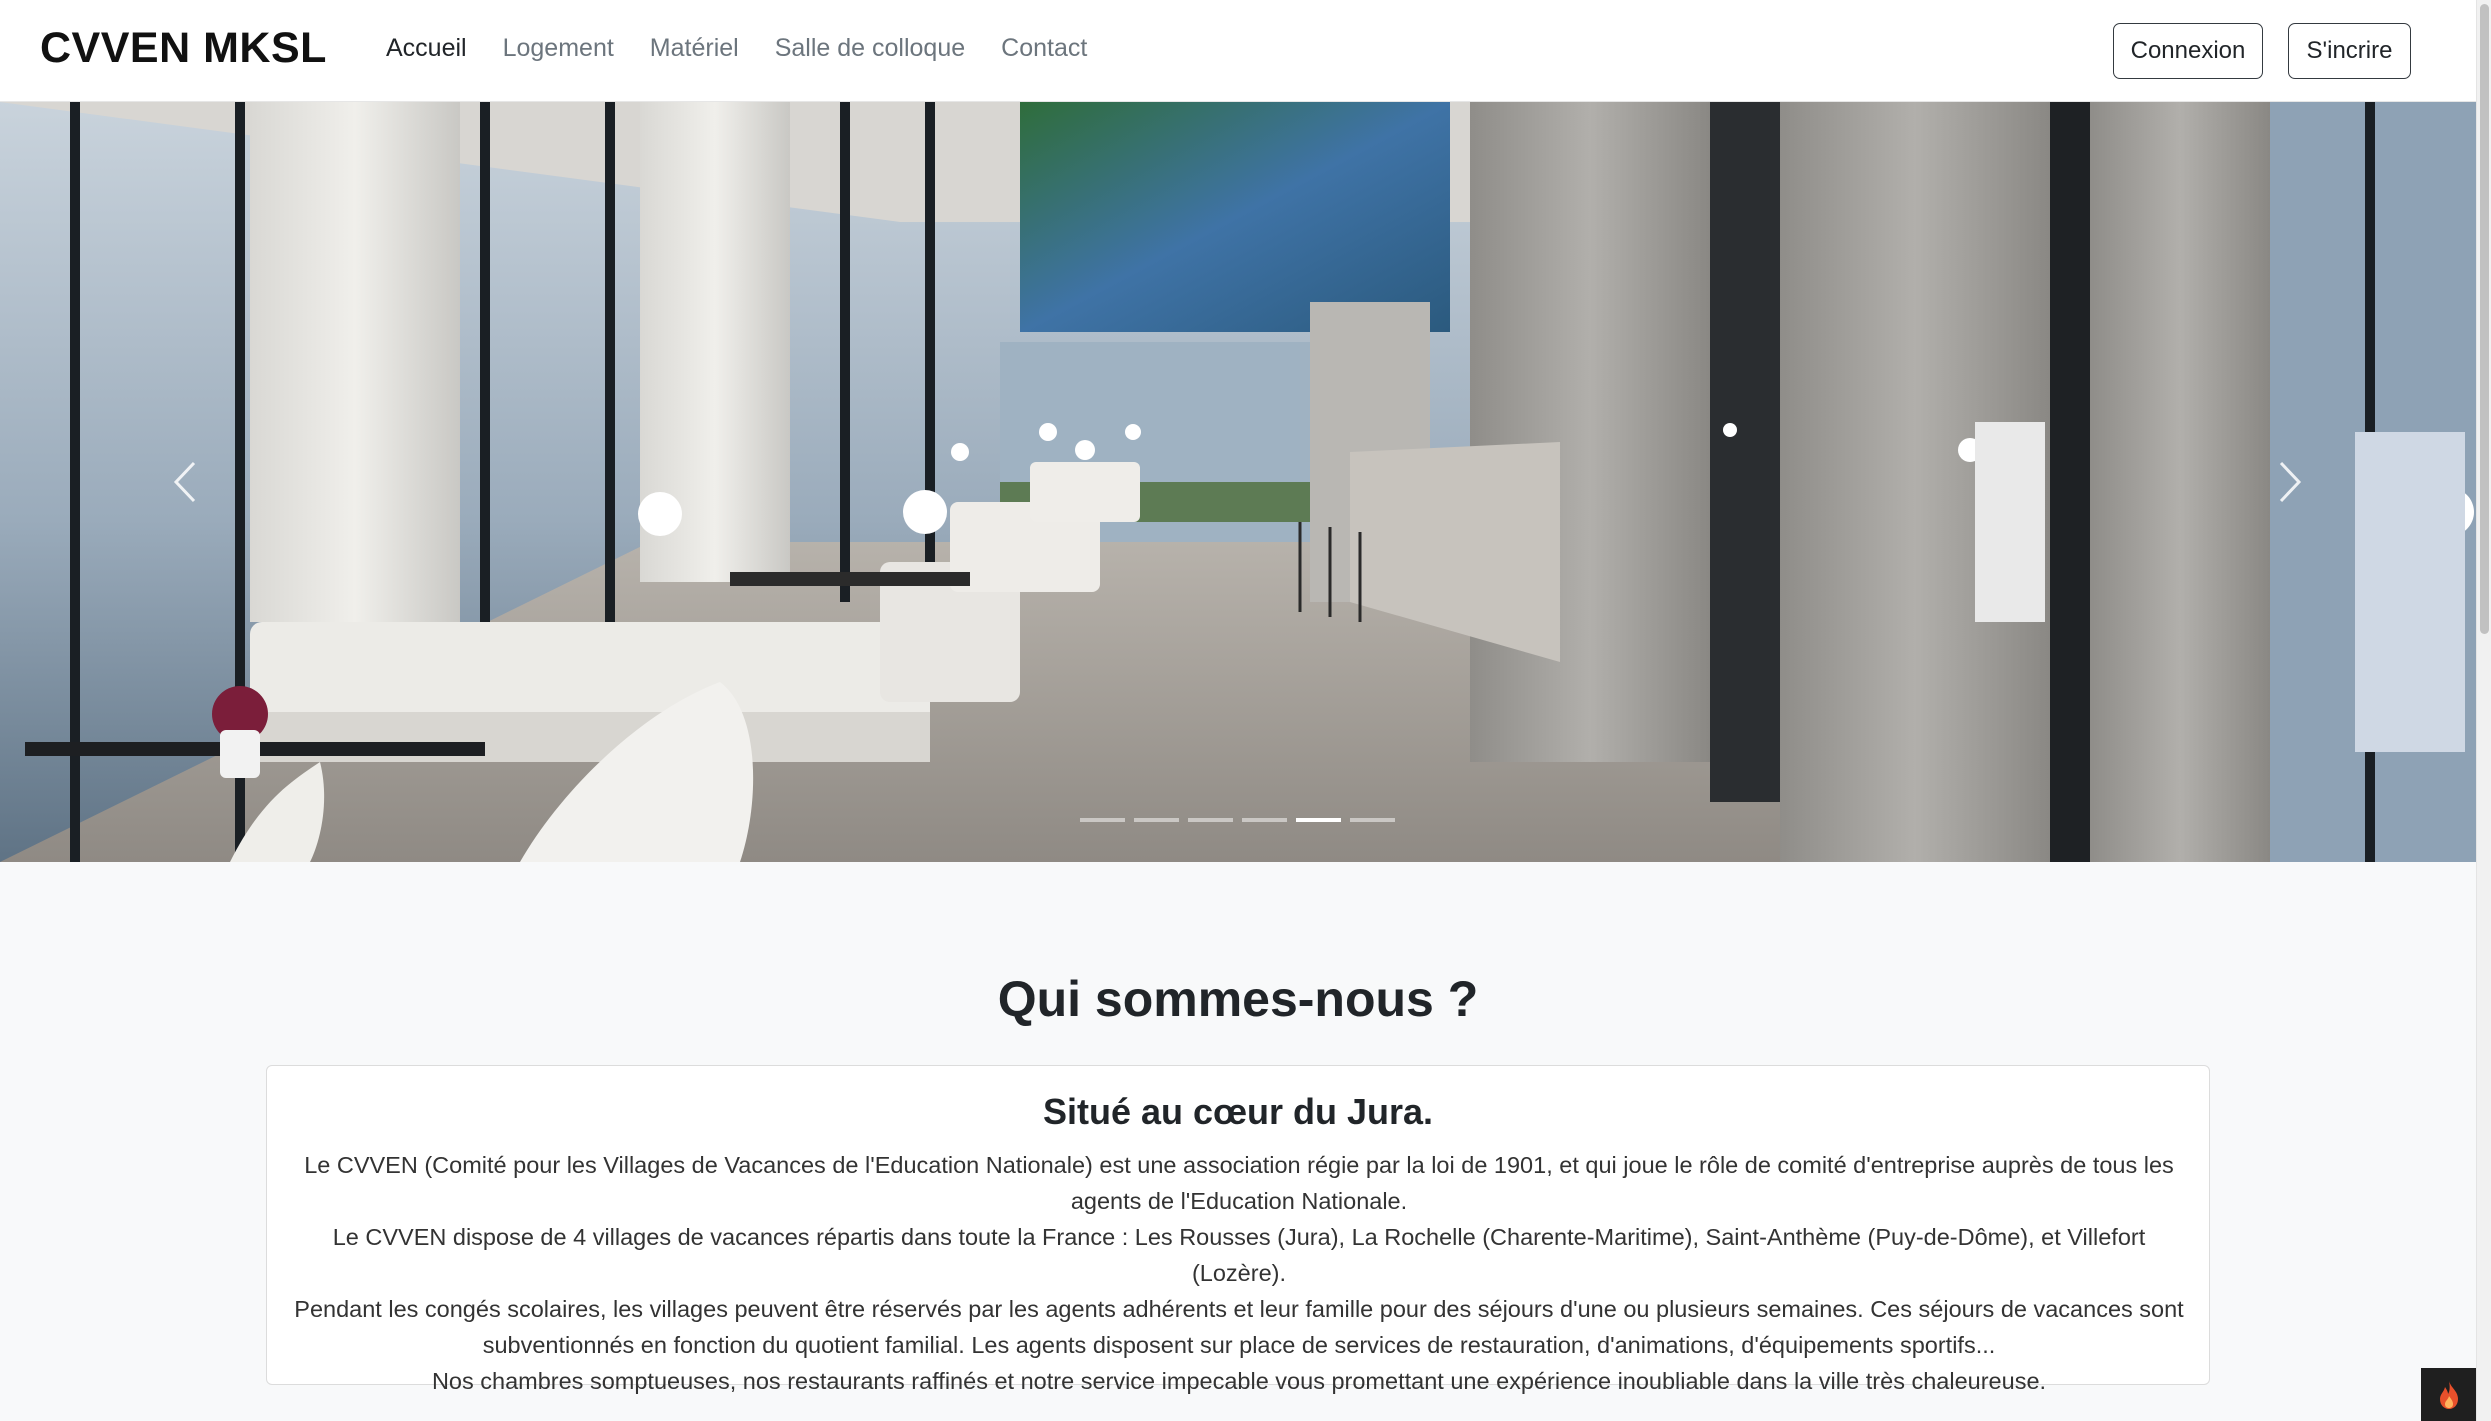  I want to click on flame-icon, so click(2448, 1394).